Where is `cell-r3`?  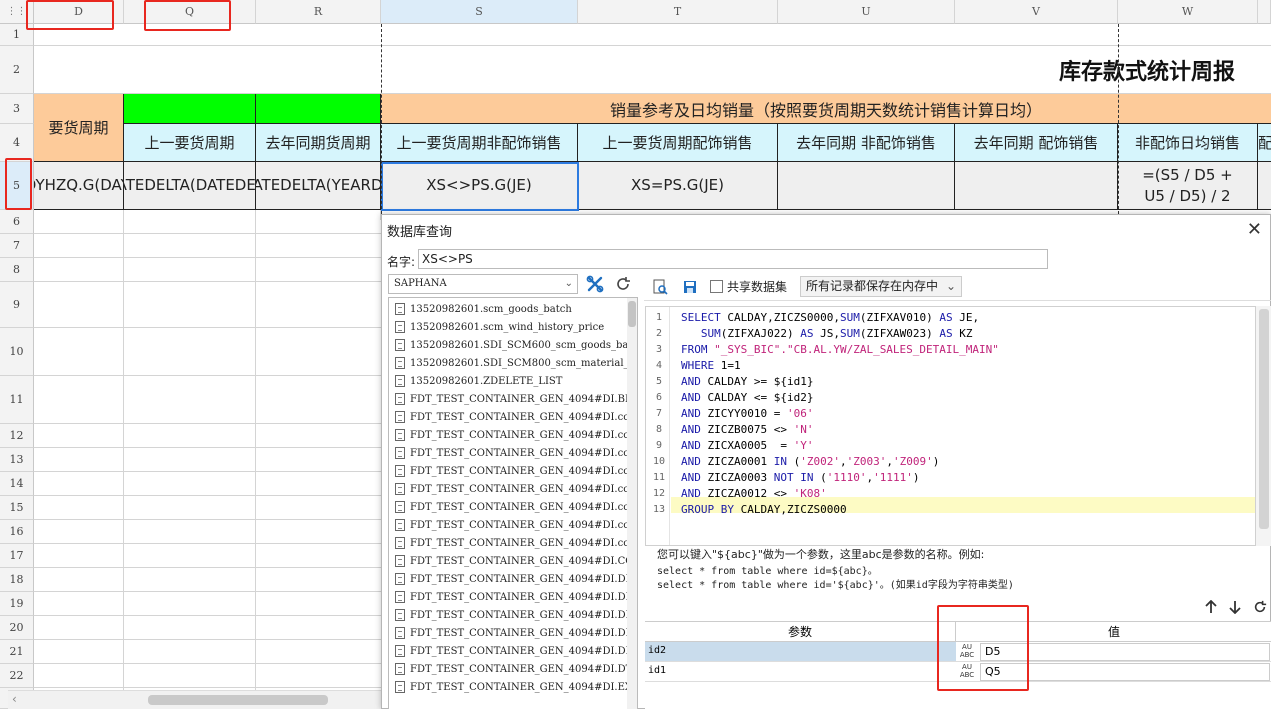
cell-r3 is located at coordinates (318, 109).